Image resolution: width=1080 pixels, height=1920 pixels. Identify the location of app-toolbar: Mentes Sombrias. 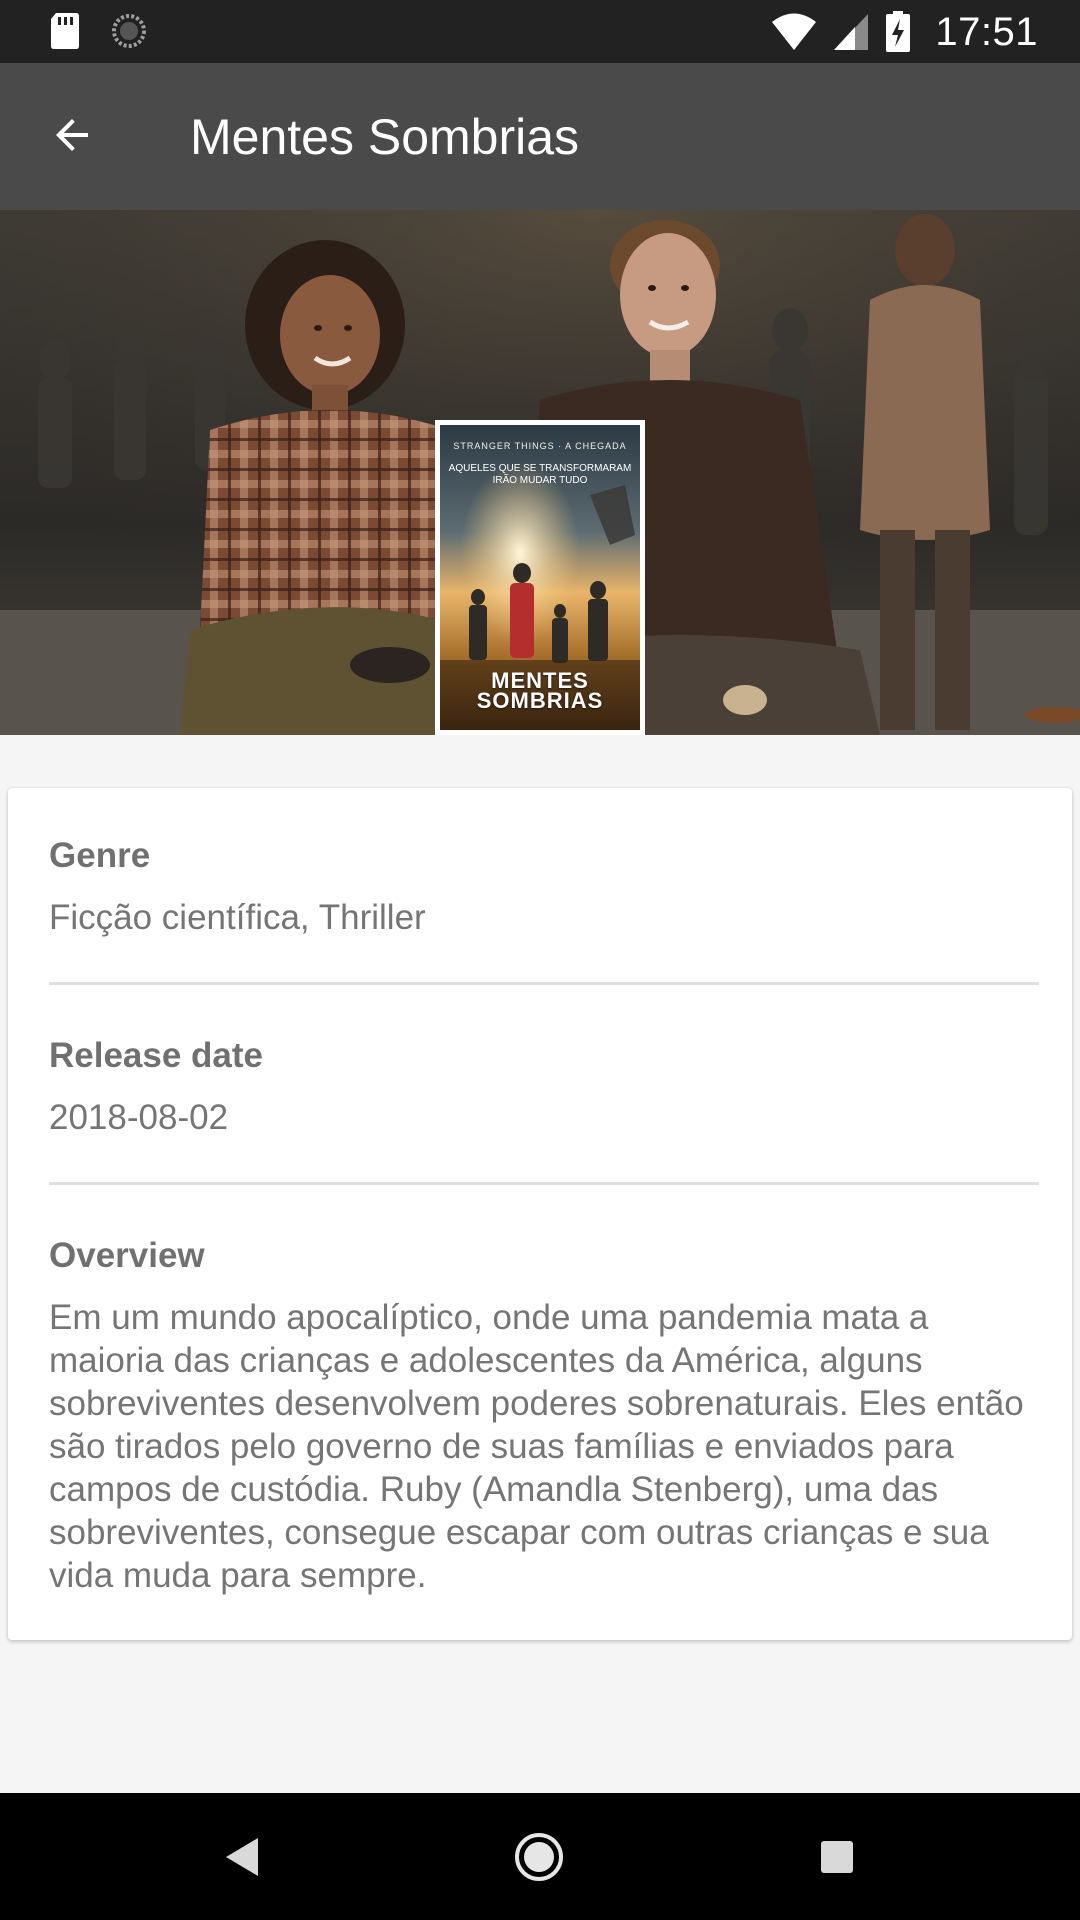
(540, 136).